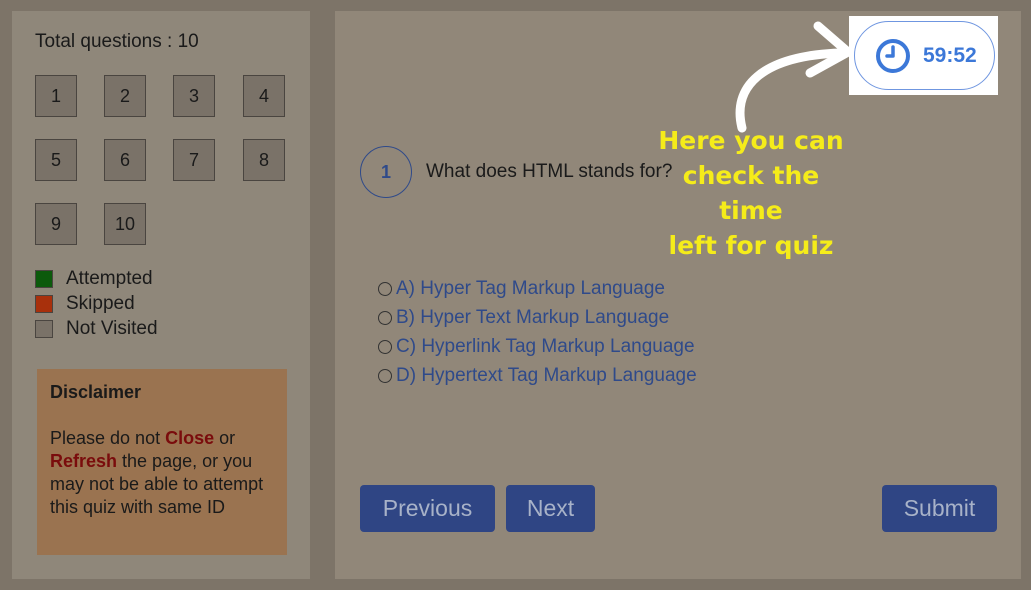 The height and width of the screenshot is (590, 1031). Describe the element at coordinates (44, 279) in the screenshot. I see `attempted-swatch` at that location.